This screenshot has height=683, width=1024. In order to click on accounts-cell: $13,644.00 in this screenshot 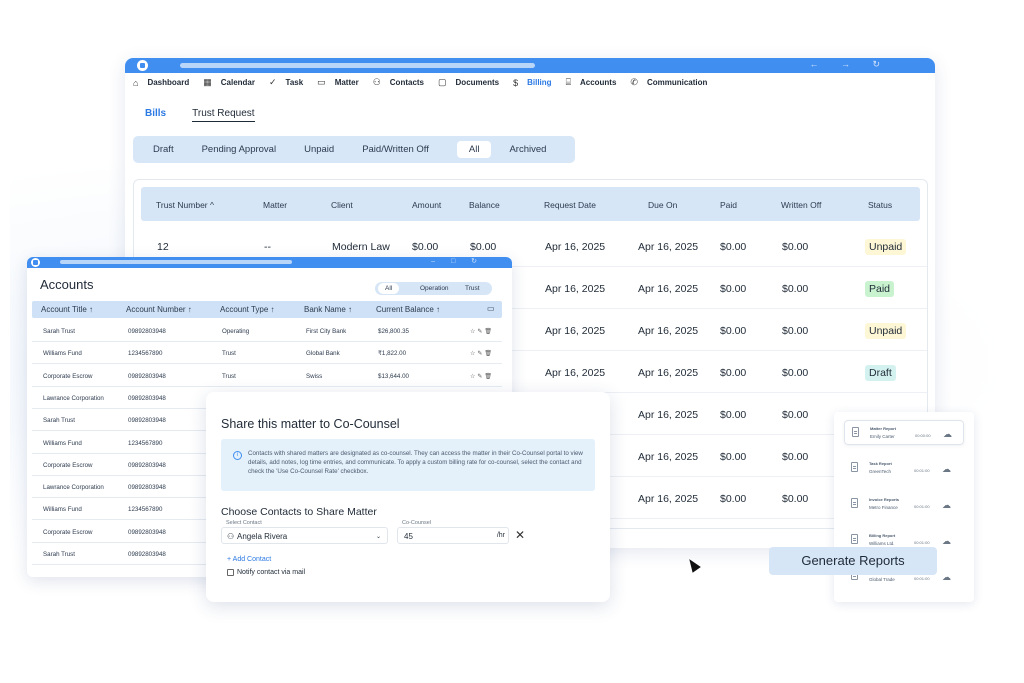, I will do `click(393, 376)`.